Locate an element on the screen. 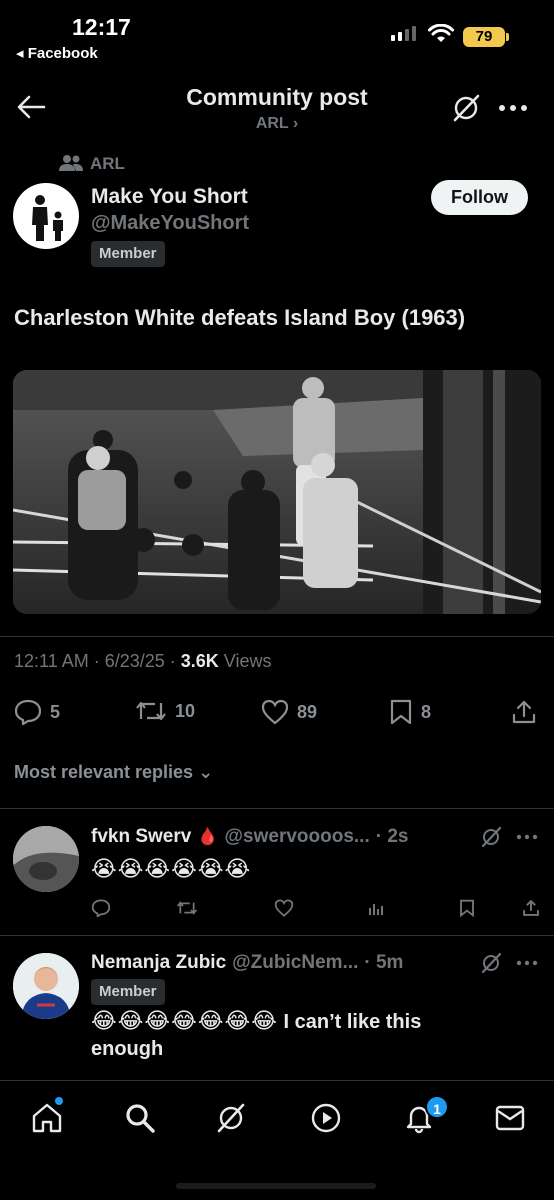  blood-drop-emoji: 🩸 is located at coordinates (208, 836).